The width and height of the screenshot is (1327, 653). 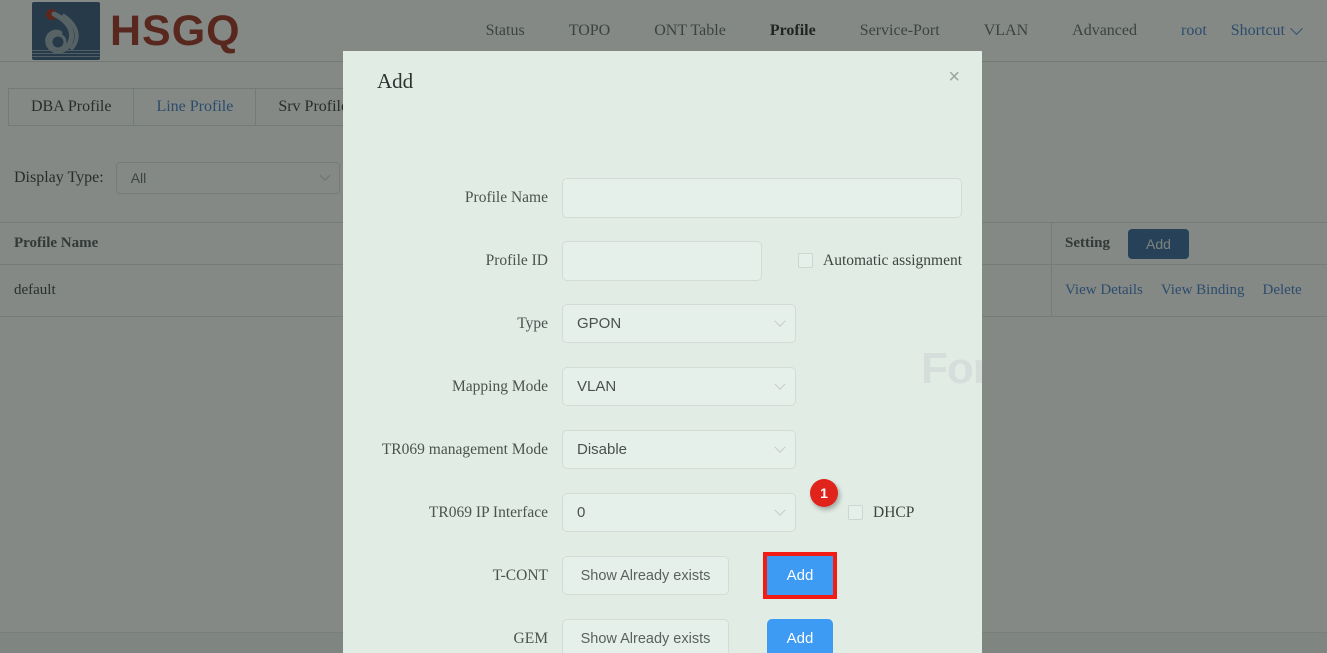 I want to click on field-row-profile-id: Profile ID Automatic assignment, so click(x=662, y=260).